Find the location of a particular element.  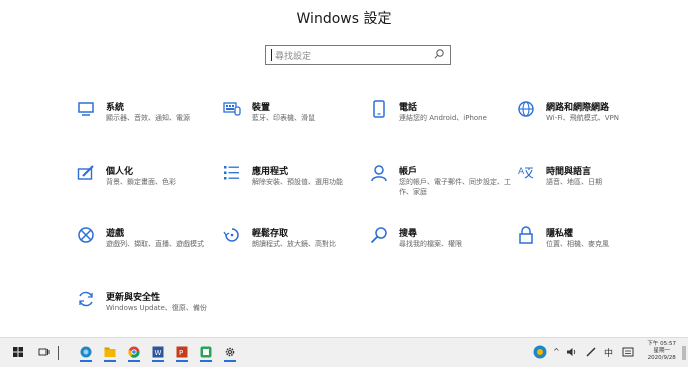

chrome-icon is located at coordinates (134, 354).